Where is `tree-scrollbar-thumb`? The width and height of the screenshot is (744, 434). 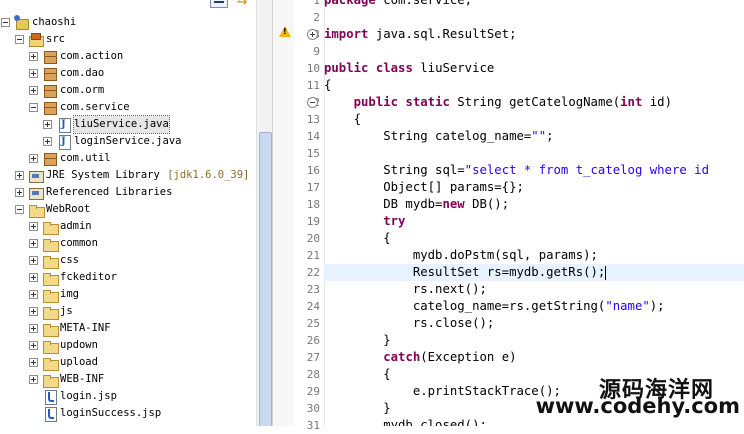 tree-scrollbar-thumb is located at coordinates (265, 279).